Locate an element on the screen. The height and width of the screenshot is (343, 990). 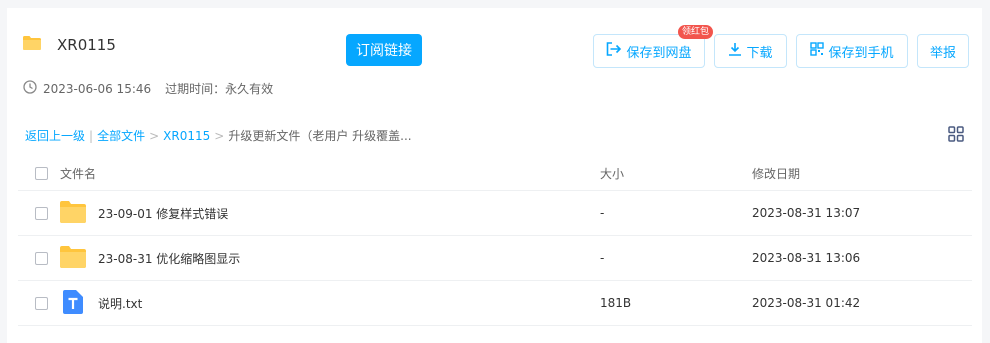
file-name-cell: 23-08-31 优化缩略图显示 is located at coordinates (150, 258).